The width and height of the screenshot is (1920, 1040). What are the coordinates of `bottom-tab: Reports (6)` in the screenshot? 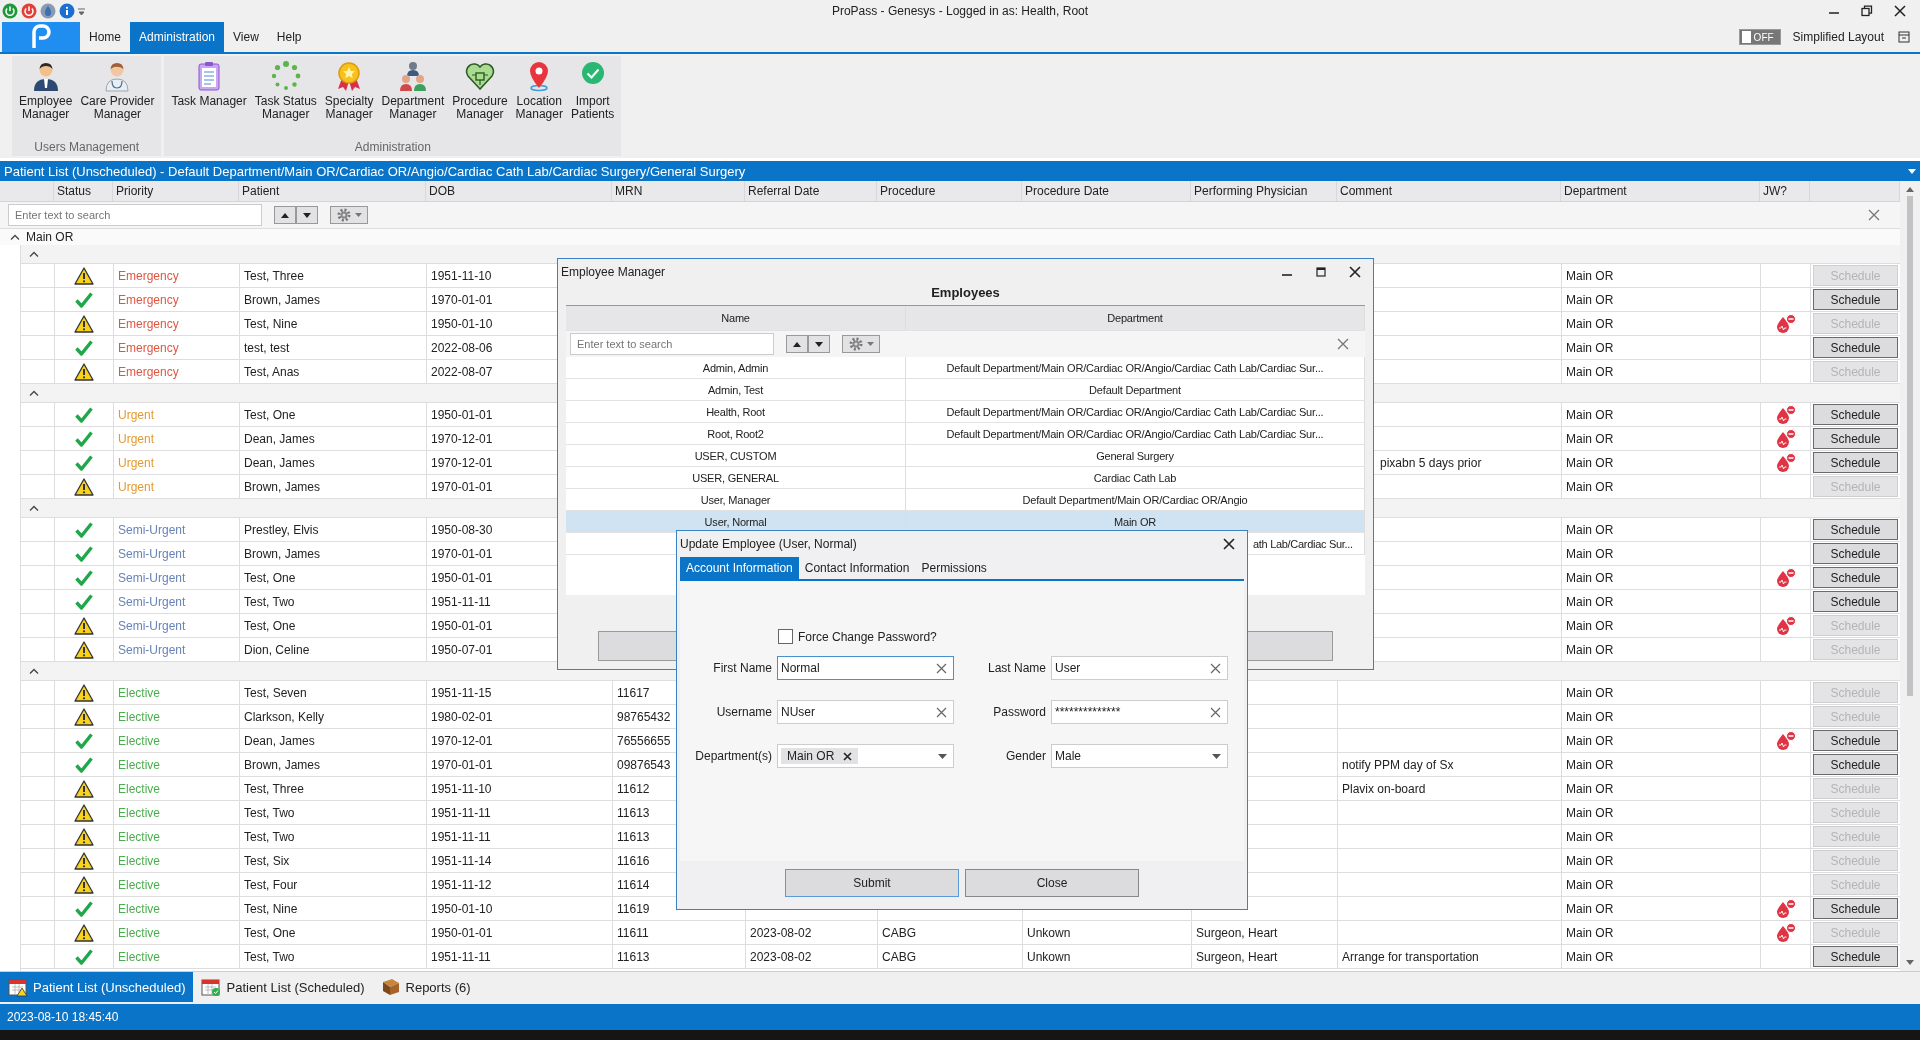 It's located at (425, 987).